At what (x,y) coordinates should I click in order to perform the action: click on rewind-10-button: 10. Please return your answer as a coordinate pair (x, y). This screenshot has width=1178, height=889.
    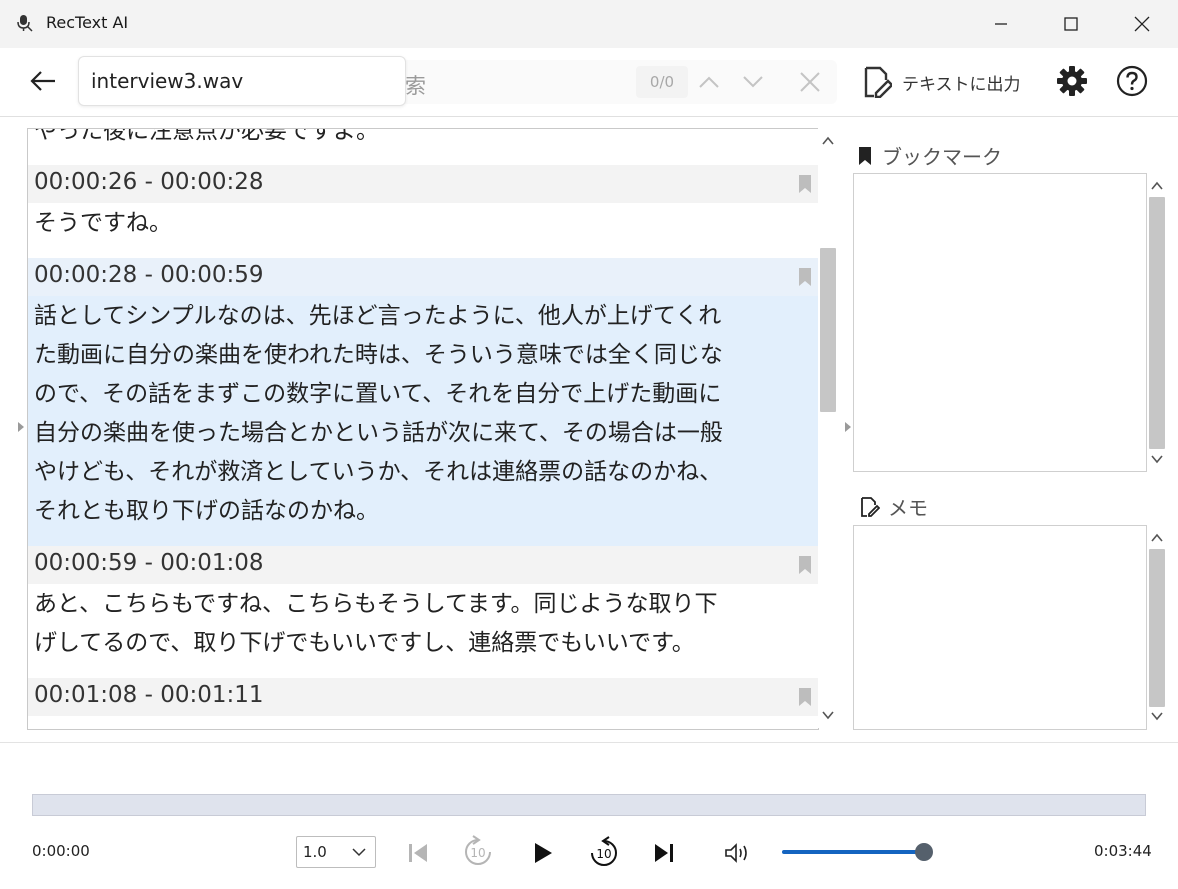
    Looking at the image, I should click on (478, 852).